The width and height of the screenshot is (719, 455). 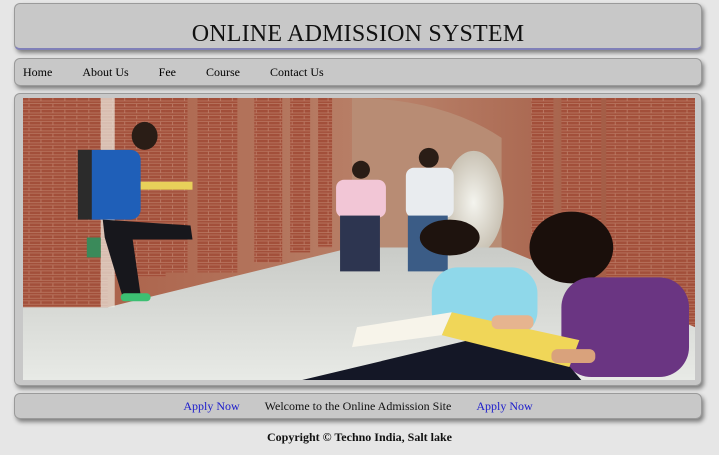 I want to click on nav-item-fee: Fee, so click(x=167, y=72).